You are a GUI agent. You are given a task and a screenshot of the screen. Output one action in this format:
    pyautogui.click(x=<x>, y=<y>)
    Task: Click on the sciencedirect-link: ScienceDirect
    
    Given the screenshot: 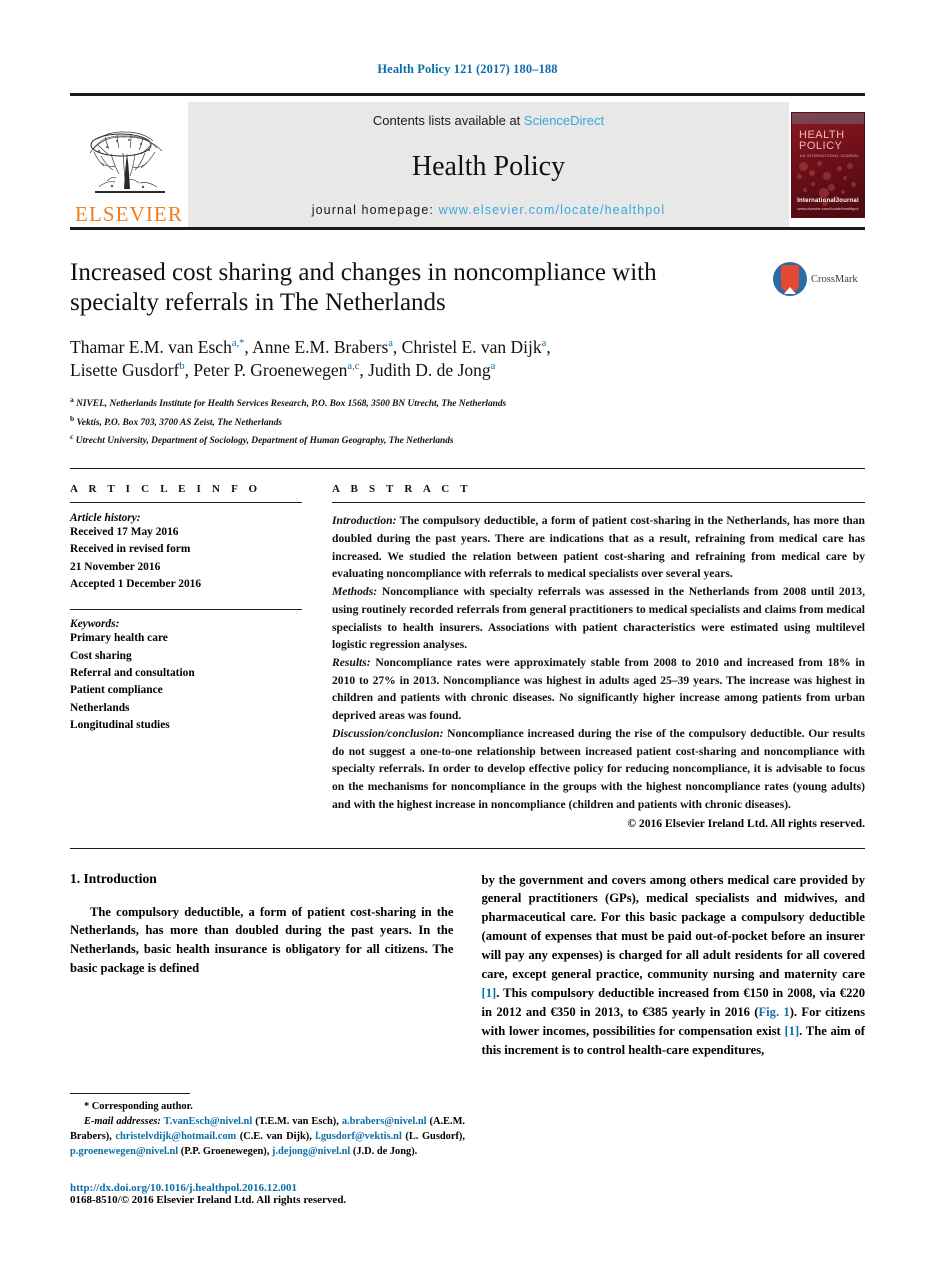 What is the action you would take?
    pyautogui.click(x=564, y=120)
    